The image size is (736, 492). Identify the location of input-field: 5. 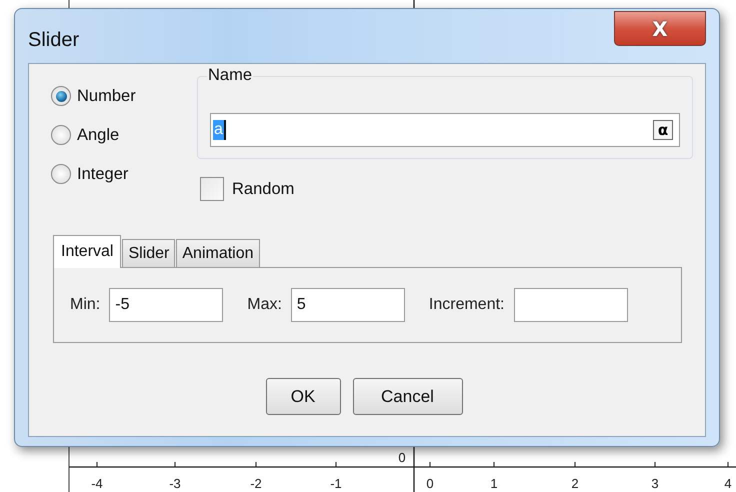
(347, 305).